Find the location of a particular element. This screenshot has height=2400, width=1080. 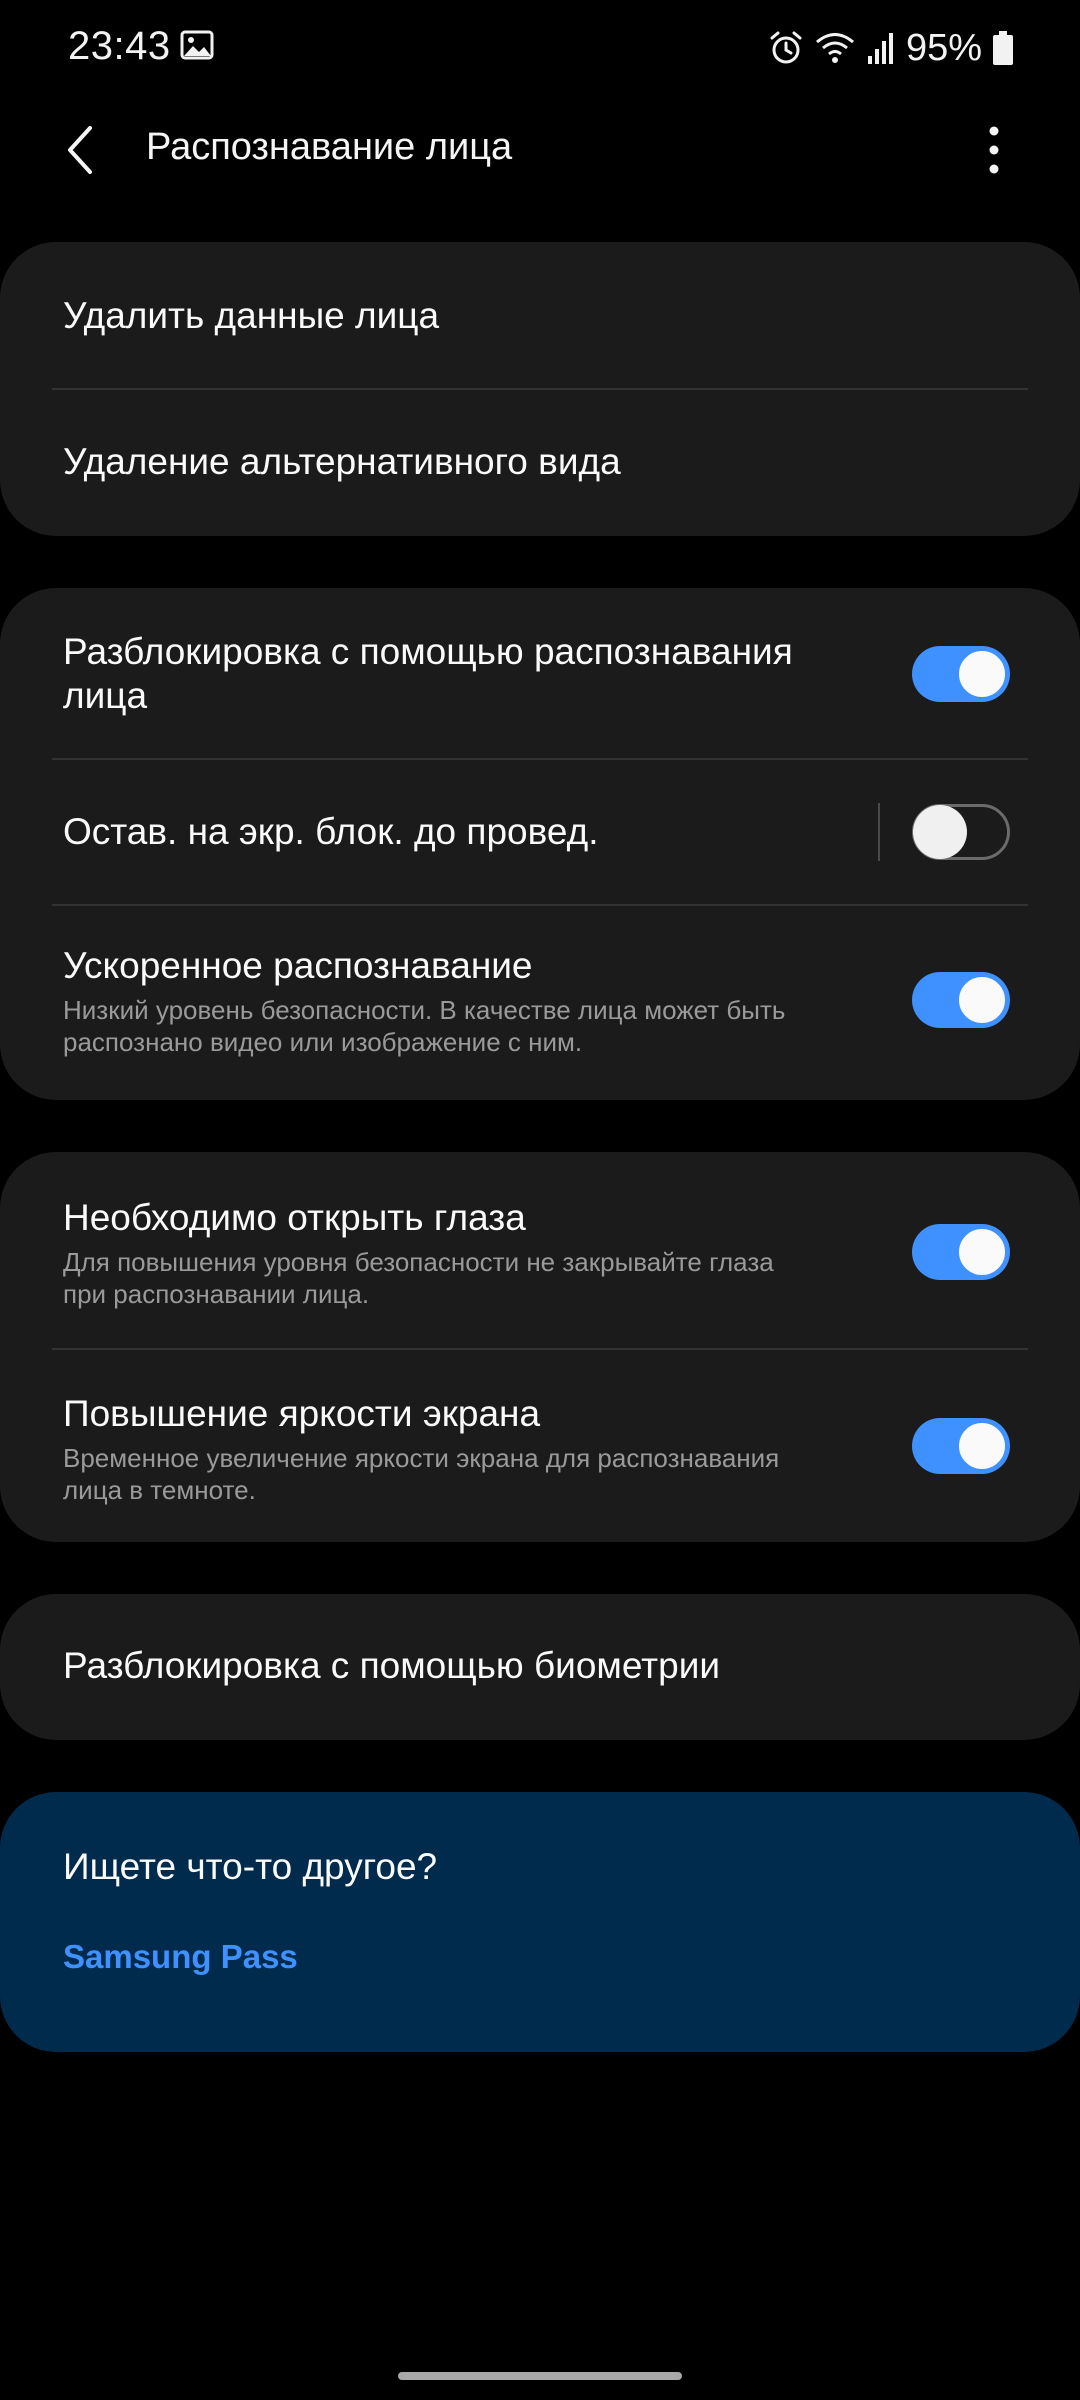

open-eyes-desc-line2: при распознавании лица. is located at coordinates (216, 1294).